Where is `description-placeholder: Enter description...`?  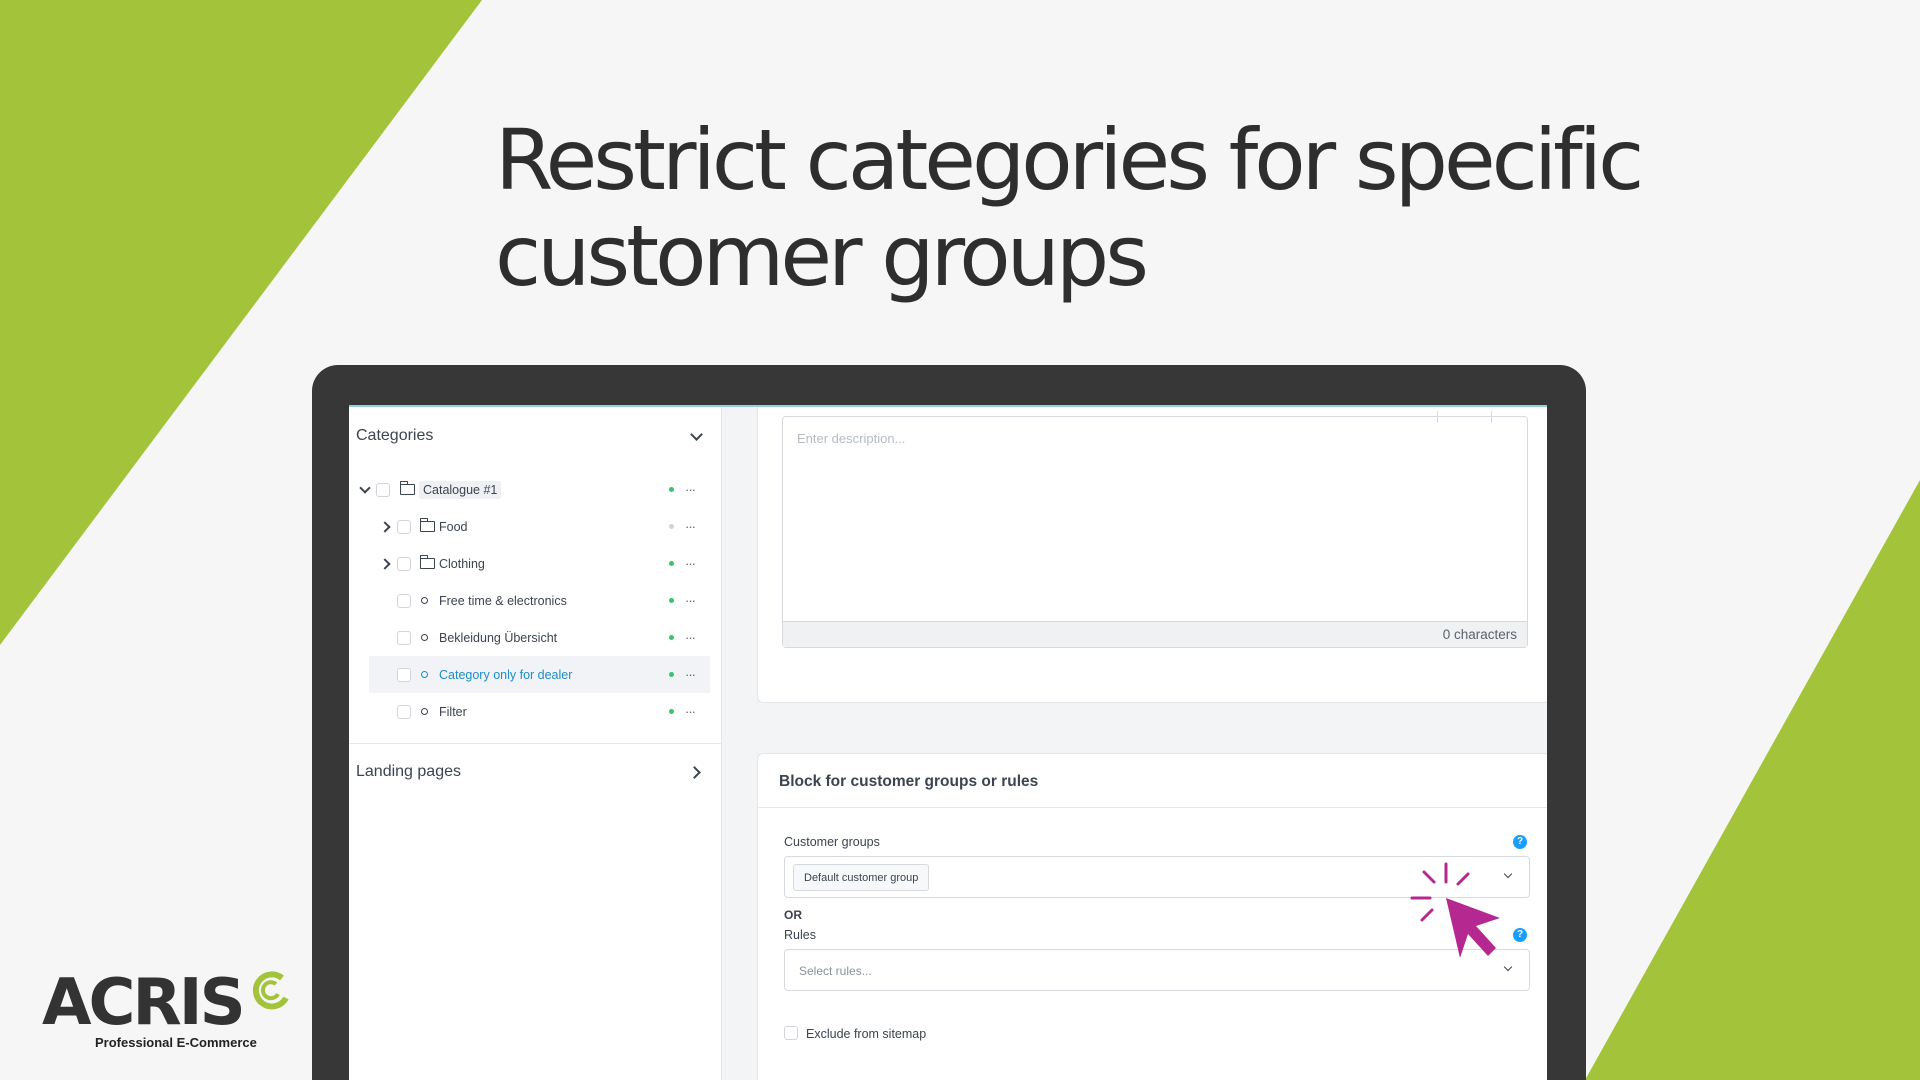 description-placeholder: Enter description... is located at coordinates (851, 438).